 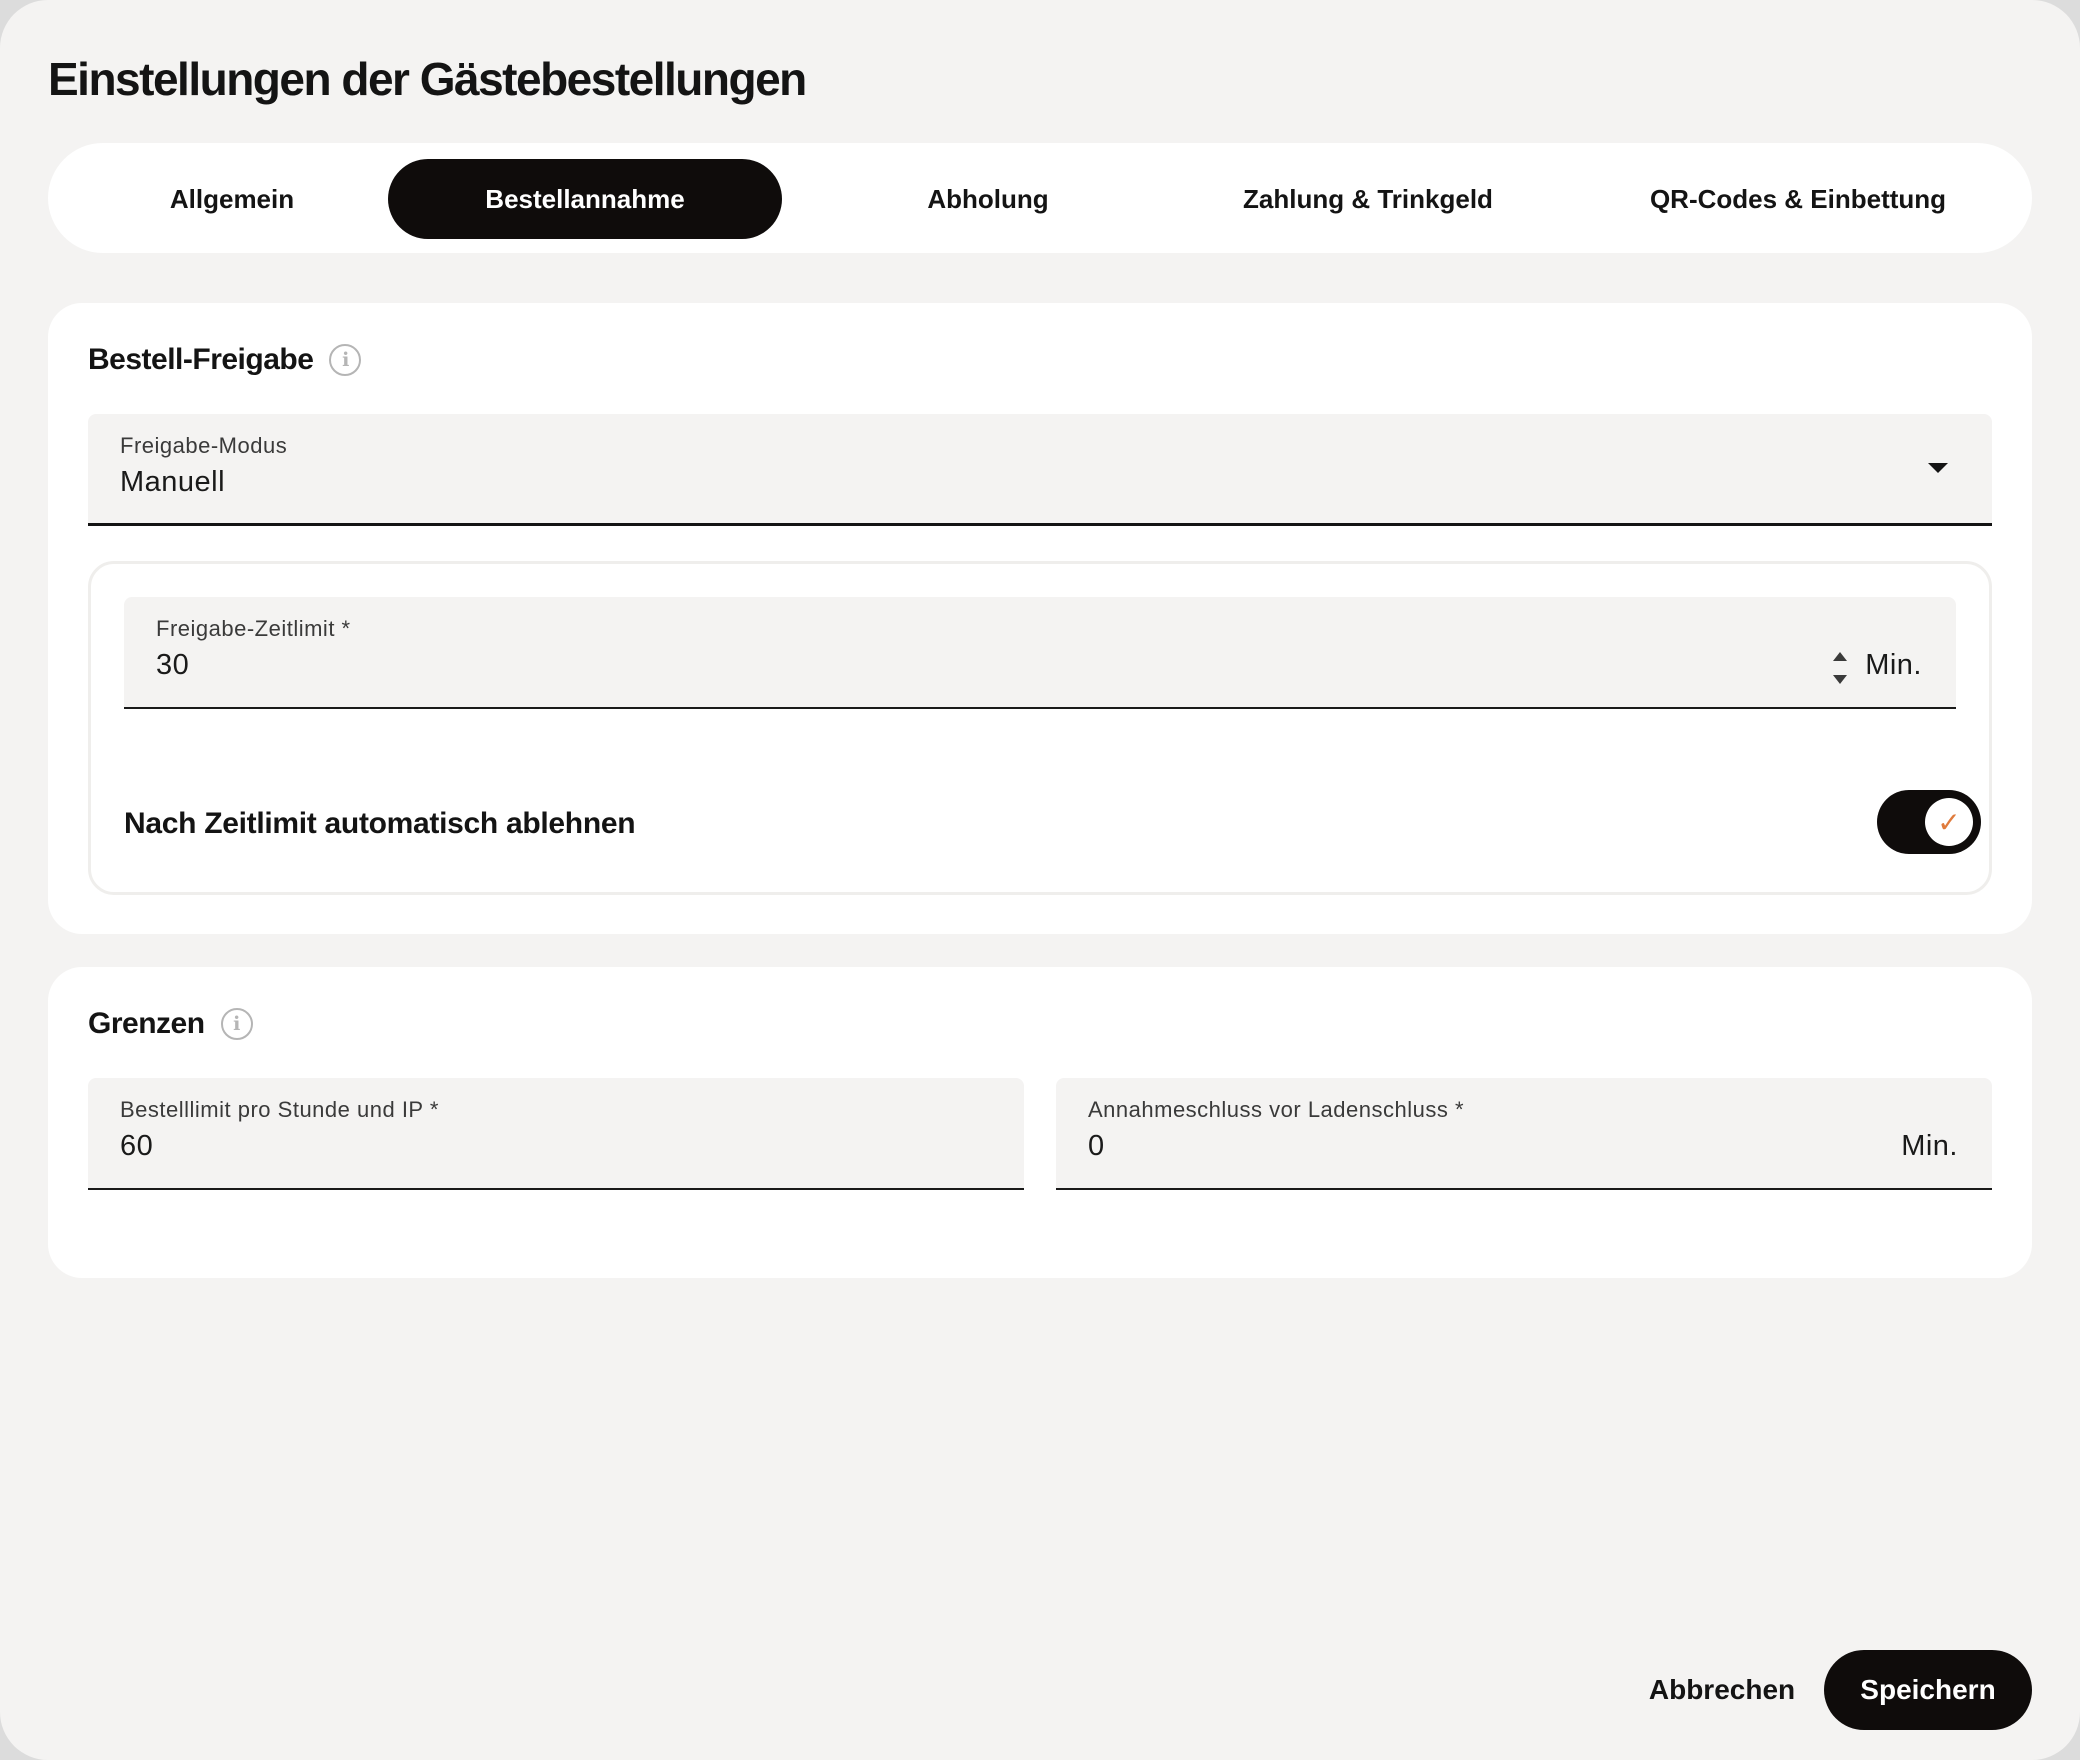 I want to click on release-mode-select: Freigabe-Modus Manuell, so click(x=1040, y=470).